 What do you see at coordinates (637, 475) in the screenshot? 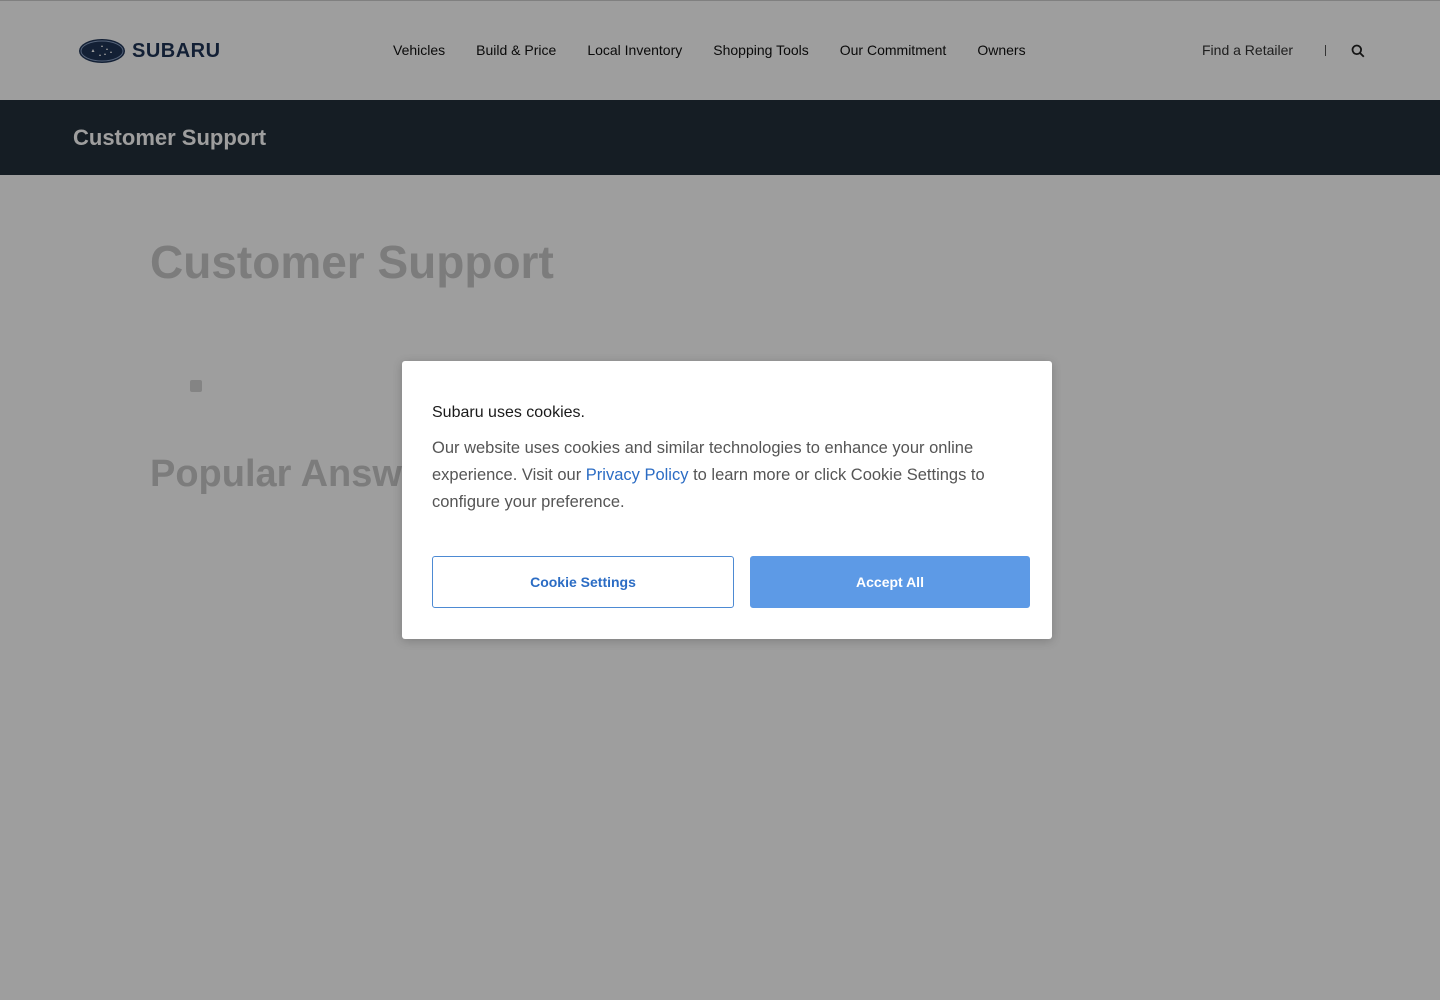
I see `privacy-policy-link: Privacy Policy` at bounding box center [637, 475].